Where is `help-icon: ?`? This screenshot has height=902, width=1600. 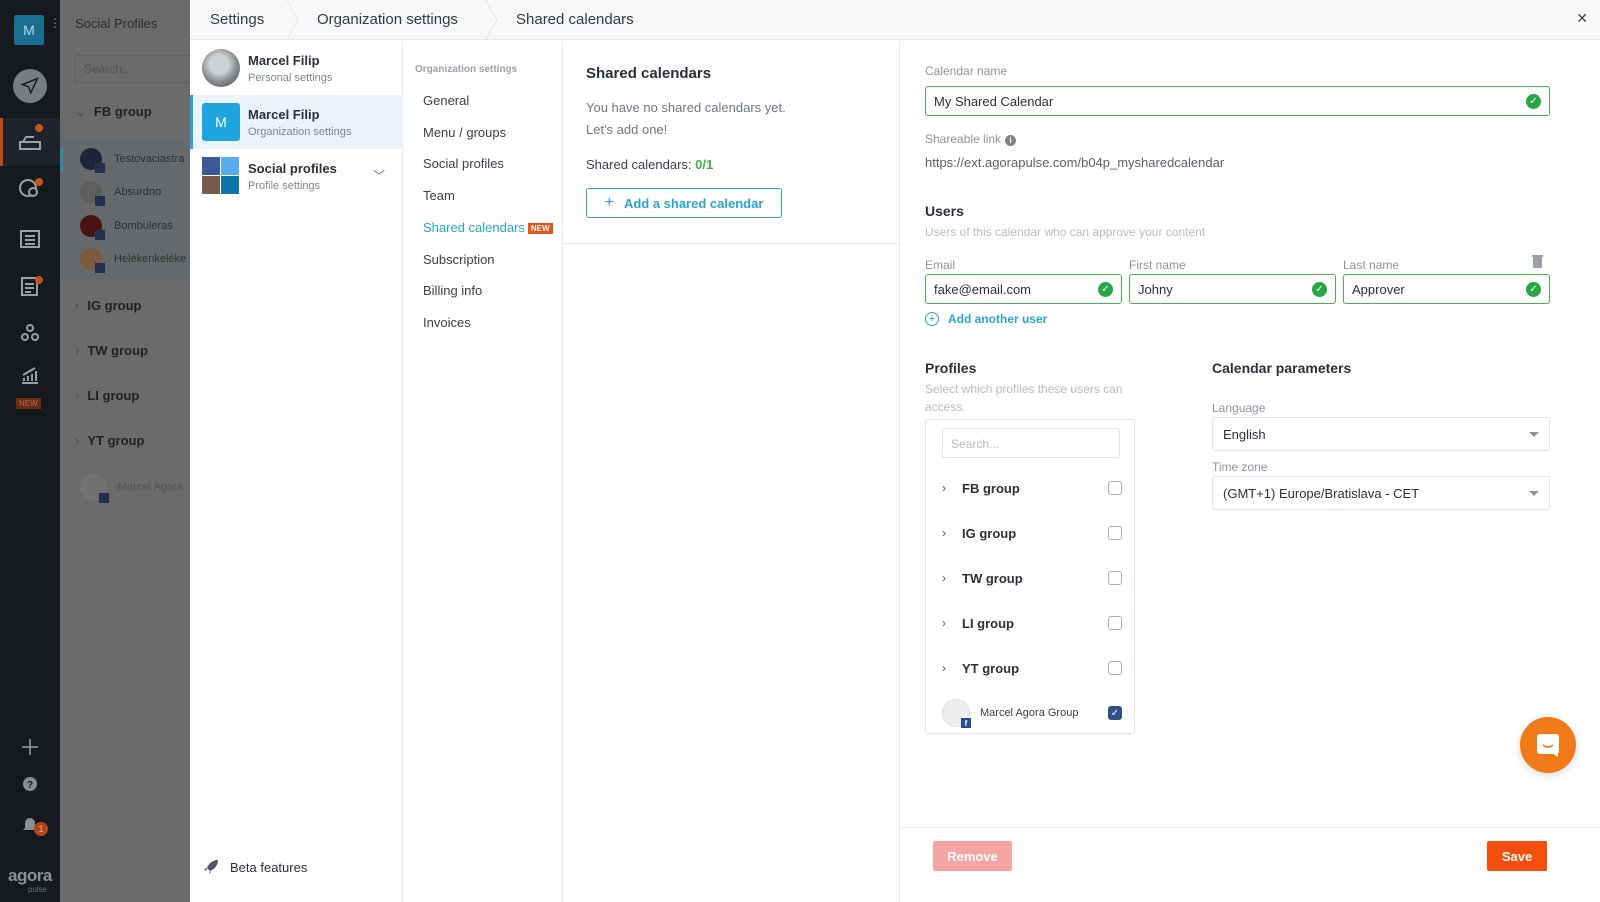
help-icon: ? is located at coordinates (30, 784).